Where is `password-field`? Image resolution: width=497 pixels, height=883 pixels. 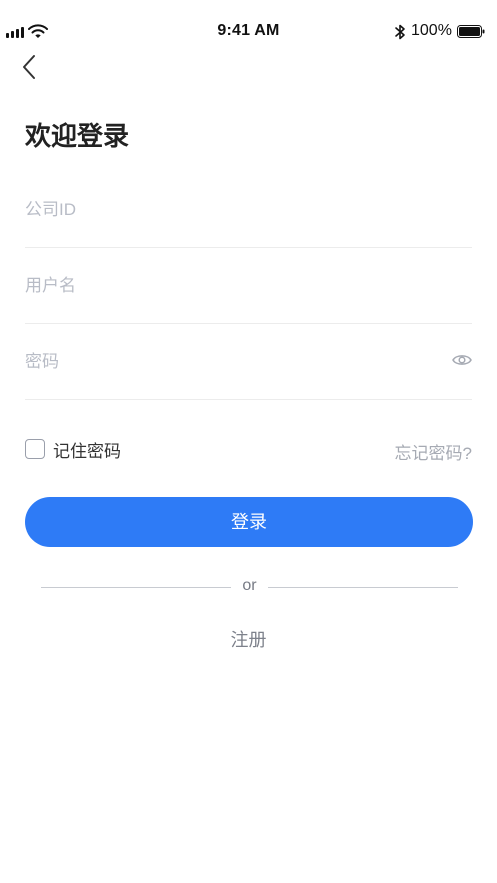
password-field is located at coordinates (248, 362).